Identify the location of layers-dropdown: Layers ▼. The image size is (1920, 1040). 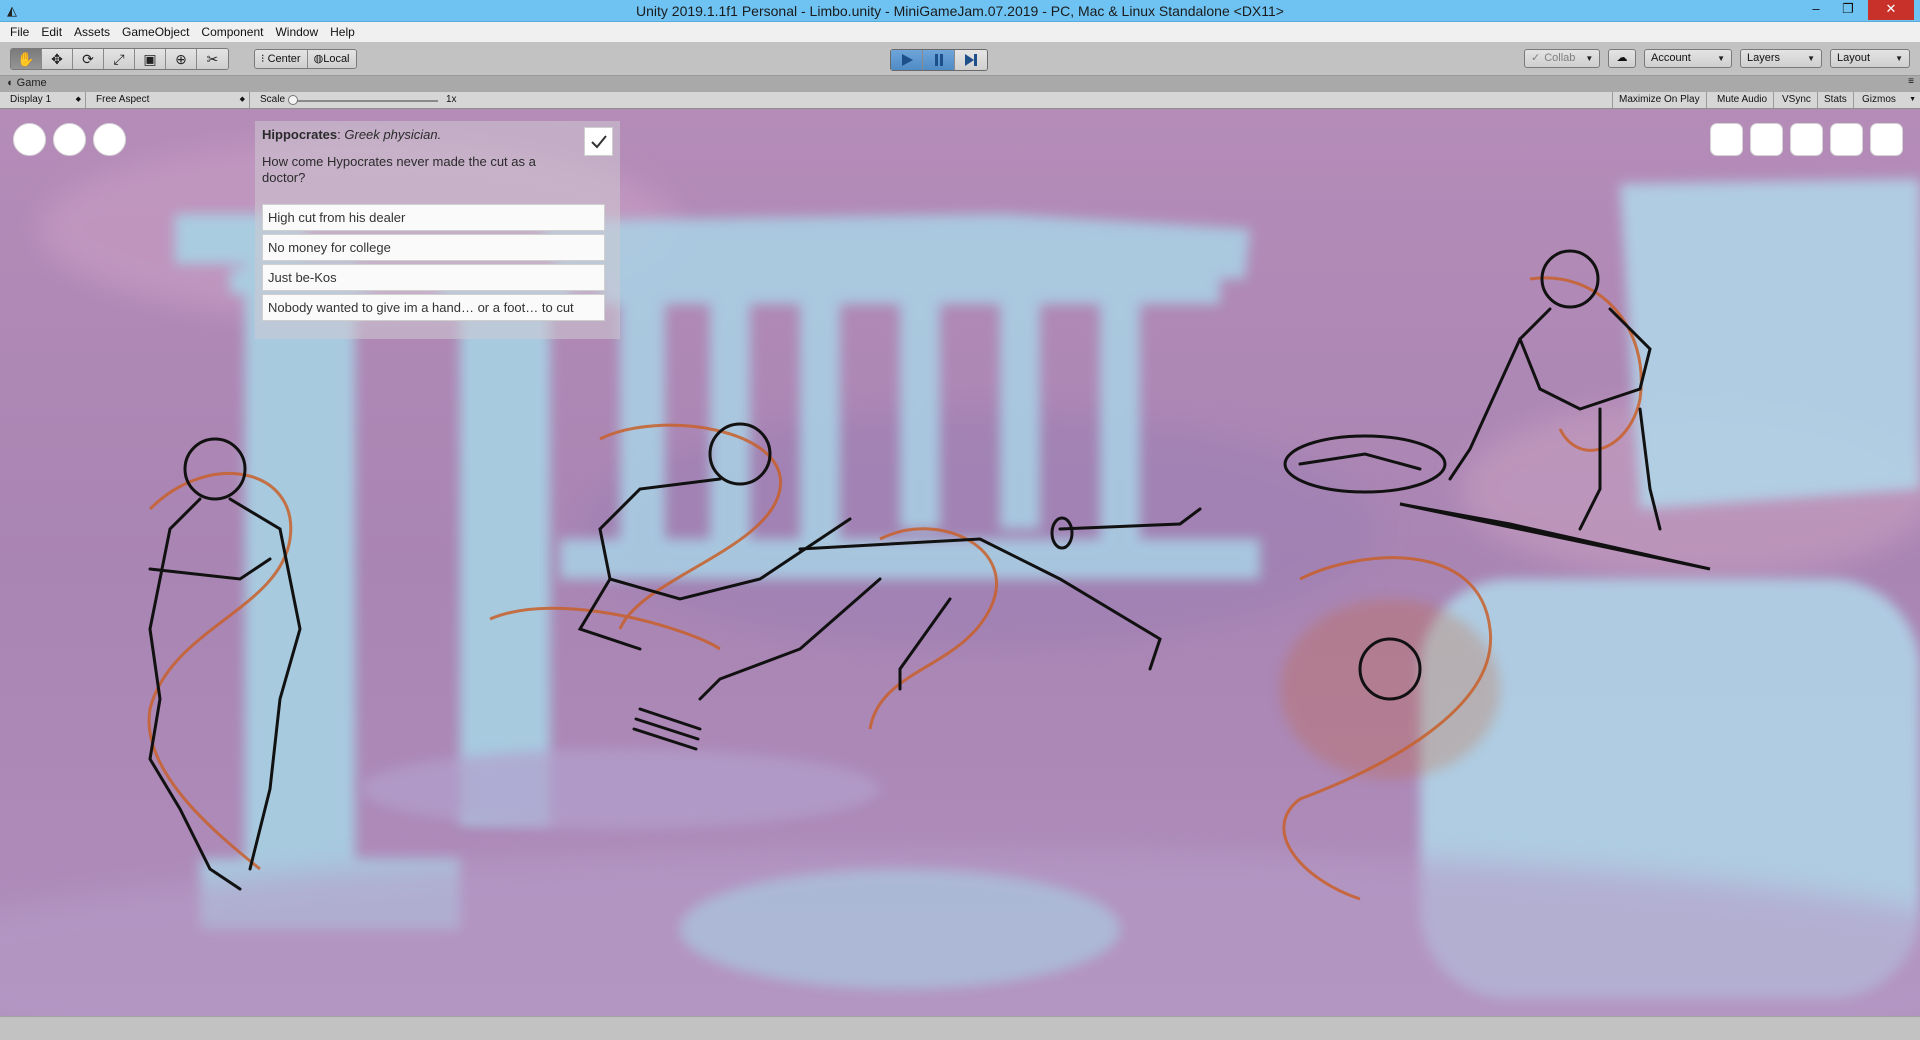
(1781, 58).